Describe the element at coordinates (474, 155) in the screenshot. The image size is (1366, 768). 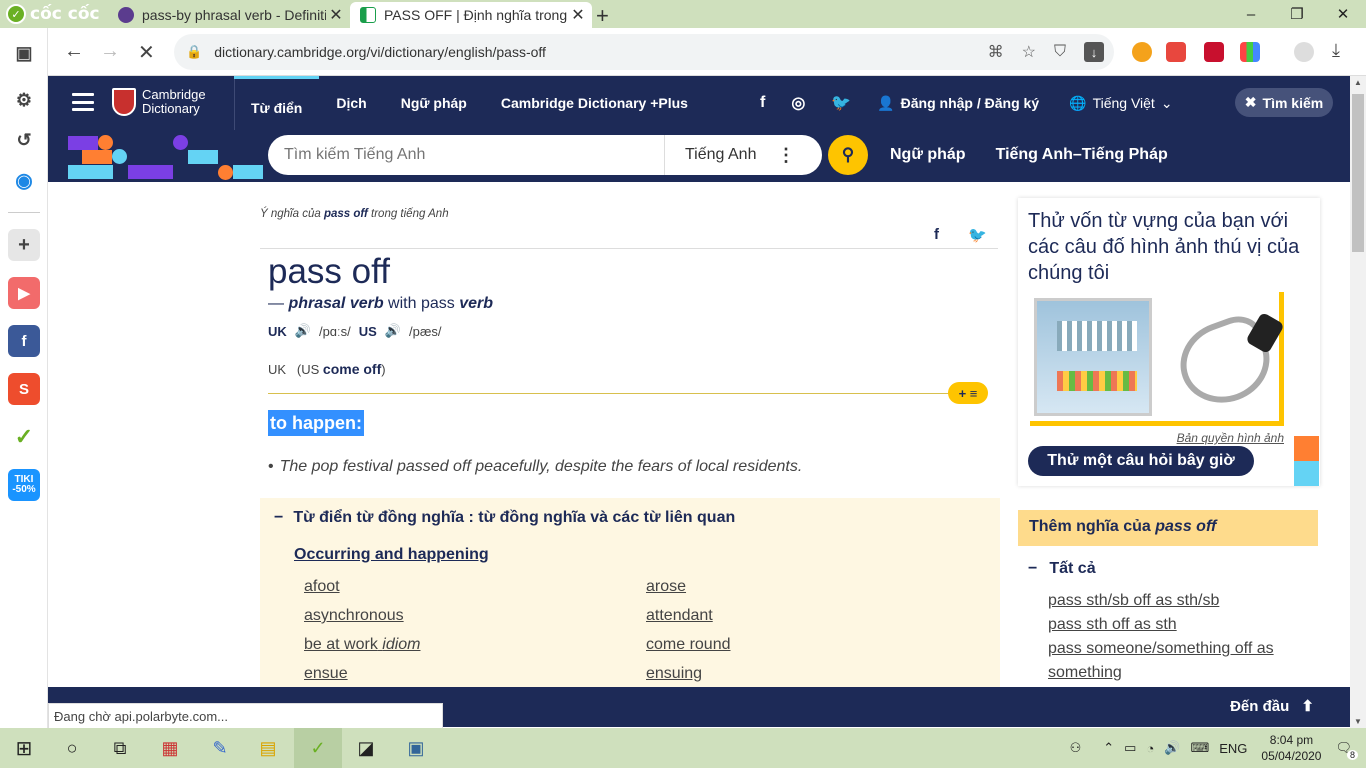
I see `search-input` at that location.